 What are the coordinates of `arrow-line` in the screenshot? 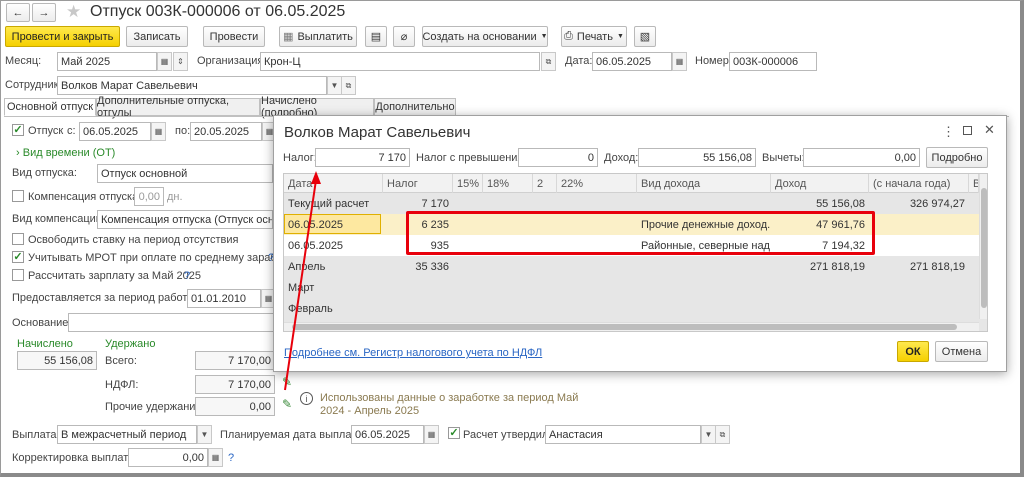 It's located at (300, 285).